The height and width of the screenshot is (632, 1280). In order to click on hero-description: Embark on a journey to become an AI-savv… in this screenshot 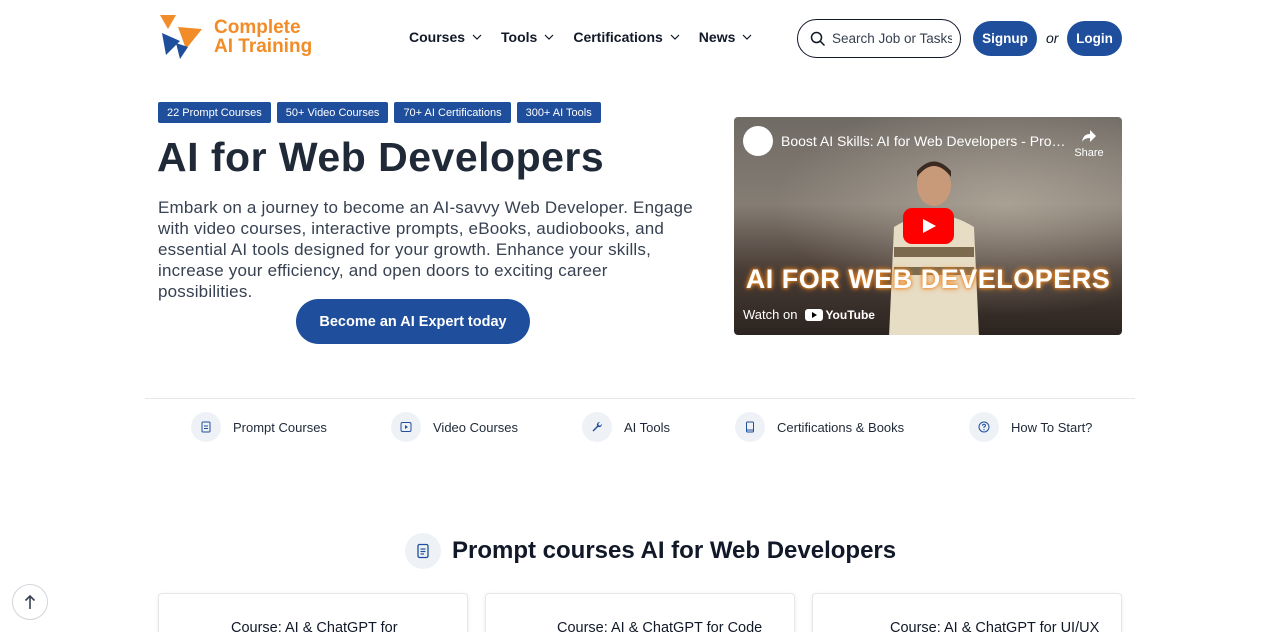, I will do `click(425, 249)`.